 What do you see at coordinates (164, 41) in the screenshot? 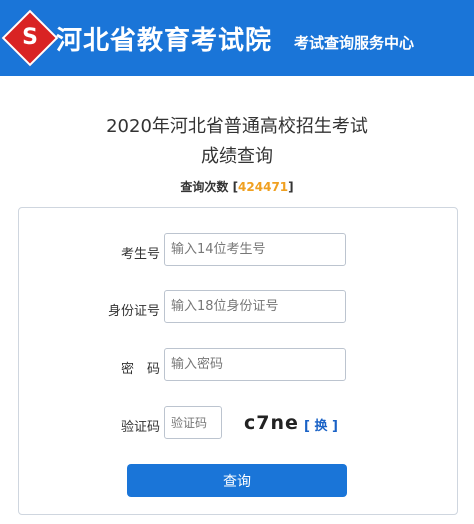
I see `site-name: 河北省教育考试院` at bounding box center [164, 41].